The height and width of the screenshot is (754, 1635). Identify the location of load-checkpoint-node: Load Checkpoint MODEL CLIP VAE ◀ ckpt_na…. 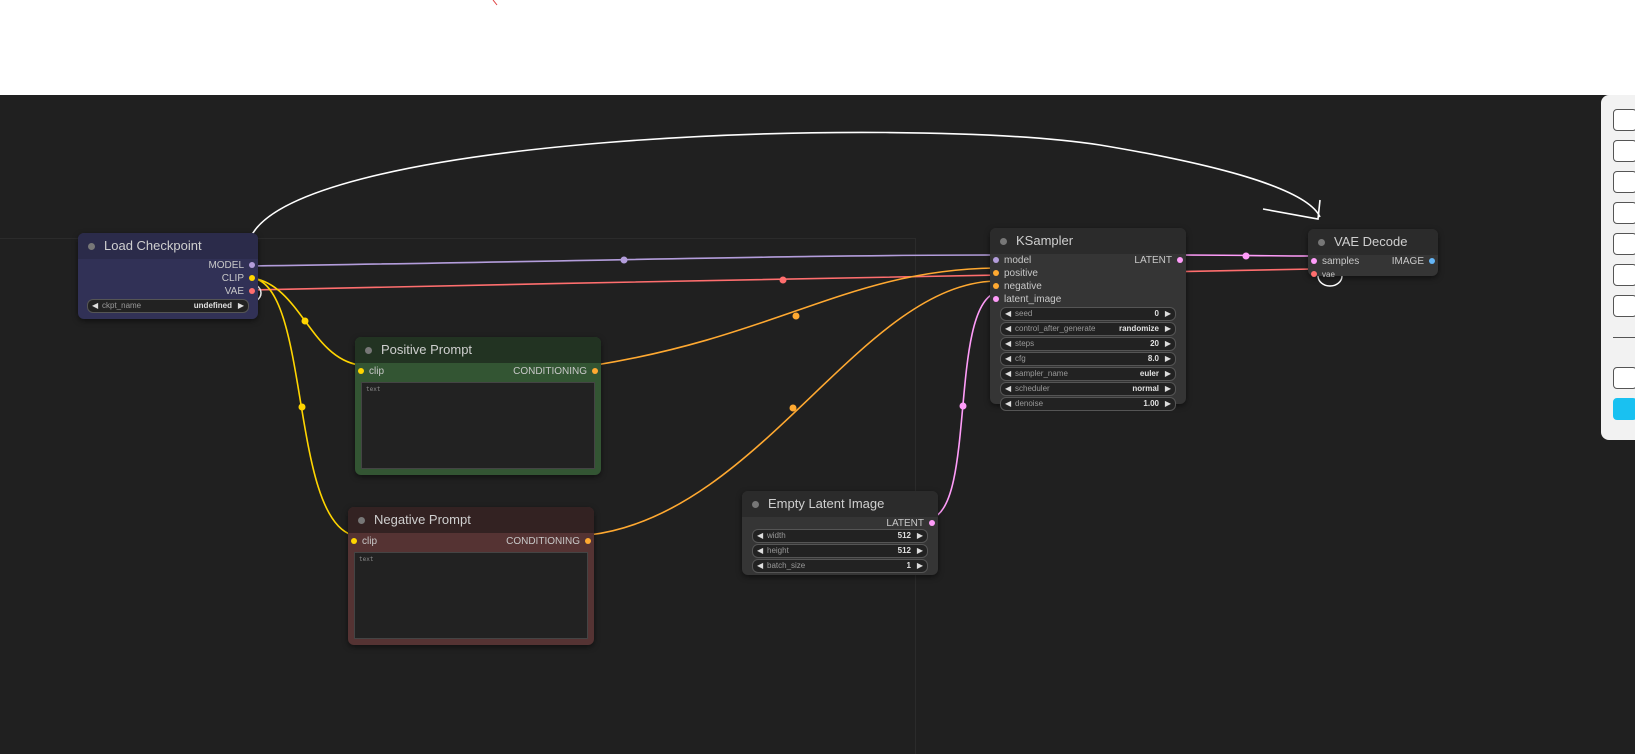
(168, 276).